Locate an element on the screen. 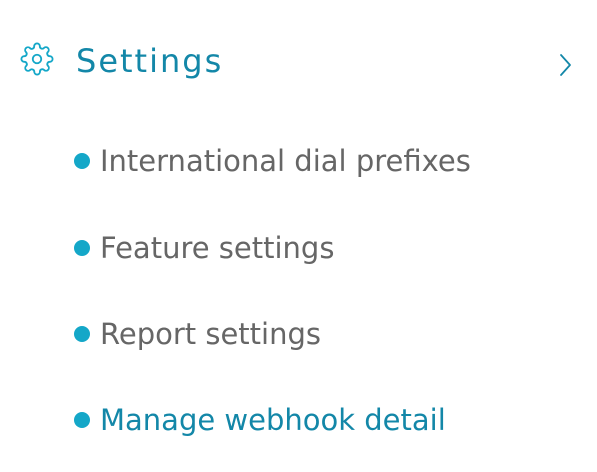 The height and width of the screenshot is (472, 597). menu-item-report-settings: Report settings is located at coordinates (324, 334).